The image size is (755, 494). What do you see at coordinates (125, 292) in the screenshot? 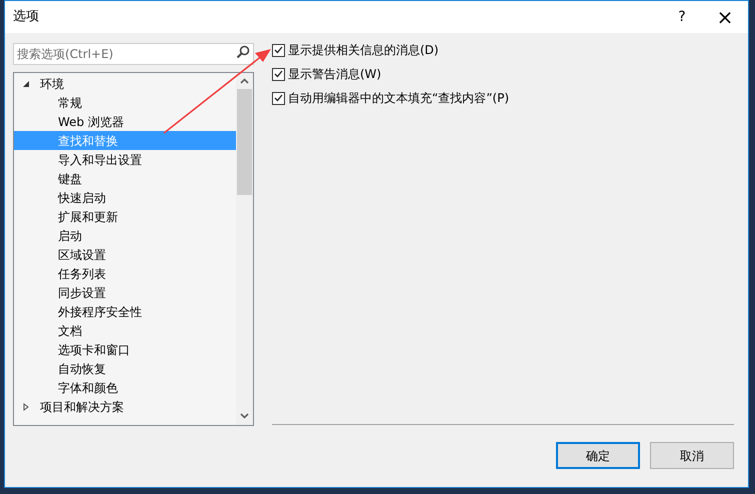
I see `tree-item: 同步设置` at bounding box center [125, 292].